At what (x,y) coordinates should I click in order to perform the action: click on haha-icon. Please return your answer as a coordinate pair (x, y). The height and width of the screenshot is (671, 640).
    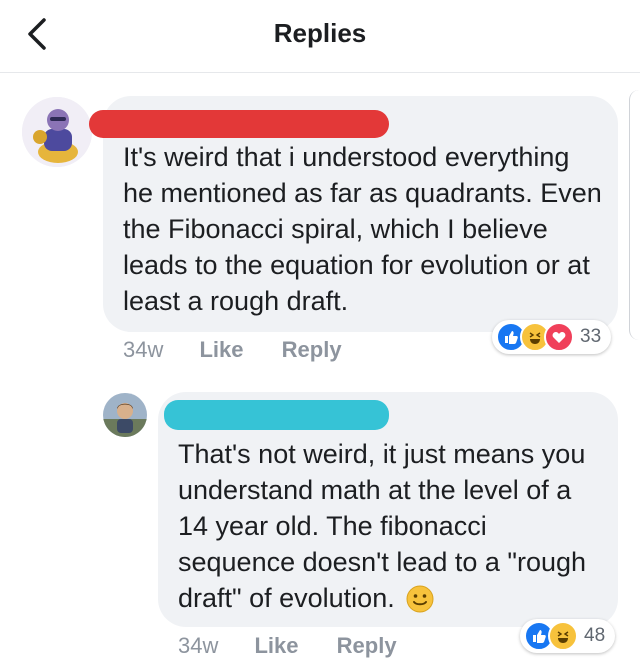
    Looking at the image, I should click on (563, 636).